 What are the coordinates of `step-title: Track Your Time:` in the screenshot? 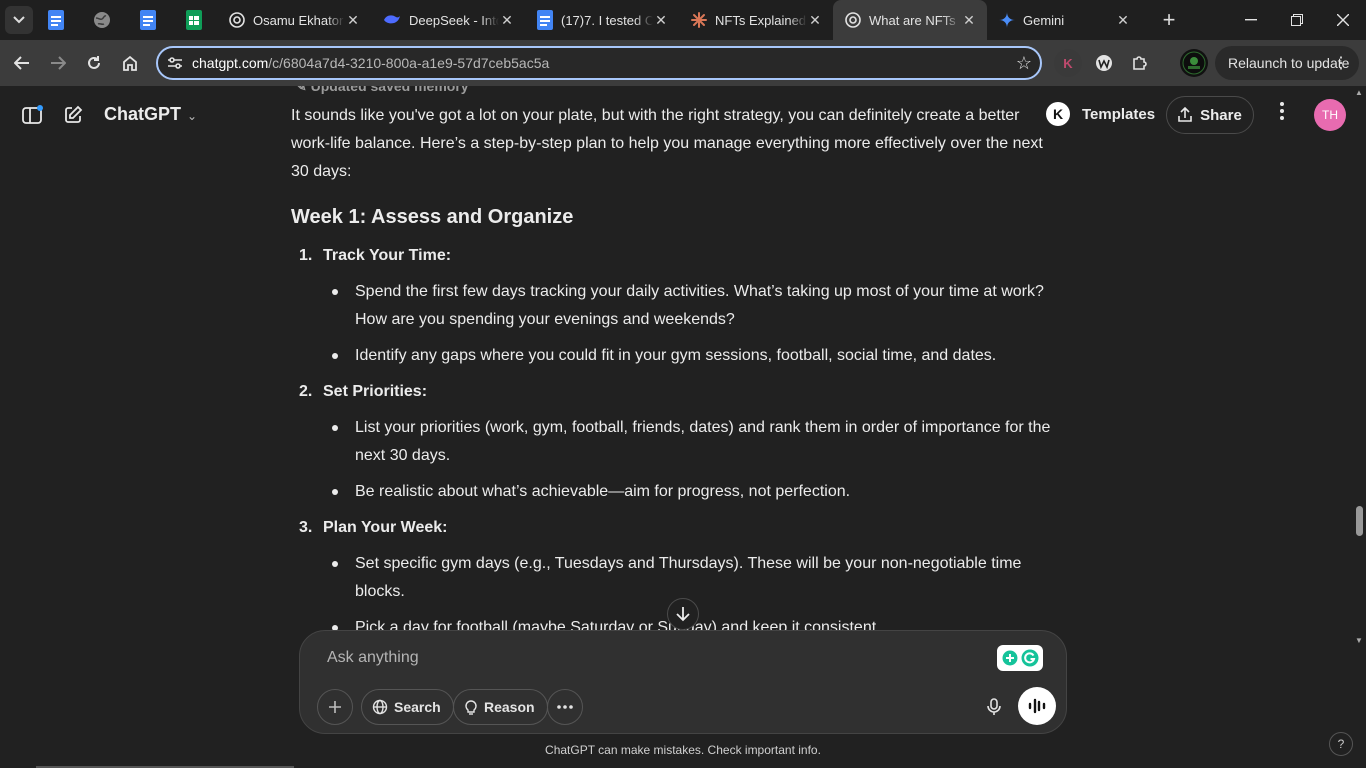 It's located at (387, 255).